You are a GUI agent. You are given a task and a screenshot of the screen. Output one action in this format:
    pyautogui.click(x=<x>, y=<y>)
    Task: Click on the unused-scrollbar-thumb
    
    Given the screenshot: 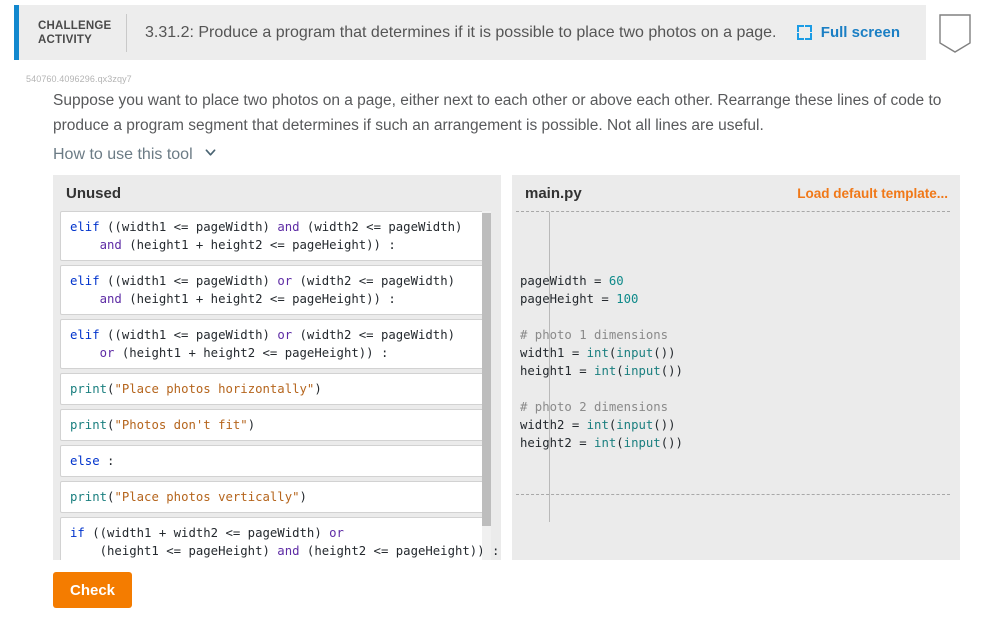 What is the action you would take?
    pyautogui.click(x=486, y=369)
    